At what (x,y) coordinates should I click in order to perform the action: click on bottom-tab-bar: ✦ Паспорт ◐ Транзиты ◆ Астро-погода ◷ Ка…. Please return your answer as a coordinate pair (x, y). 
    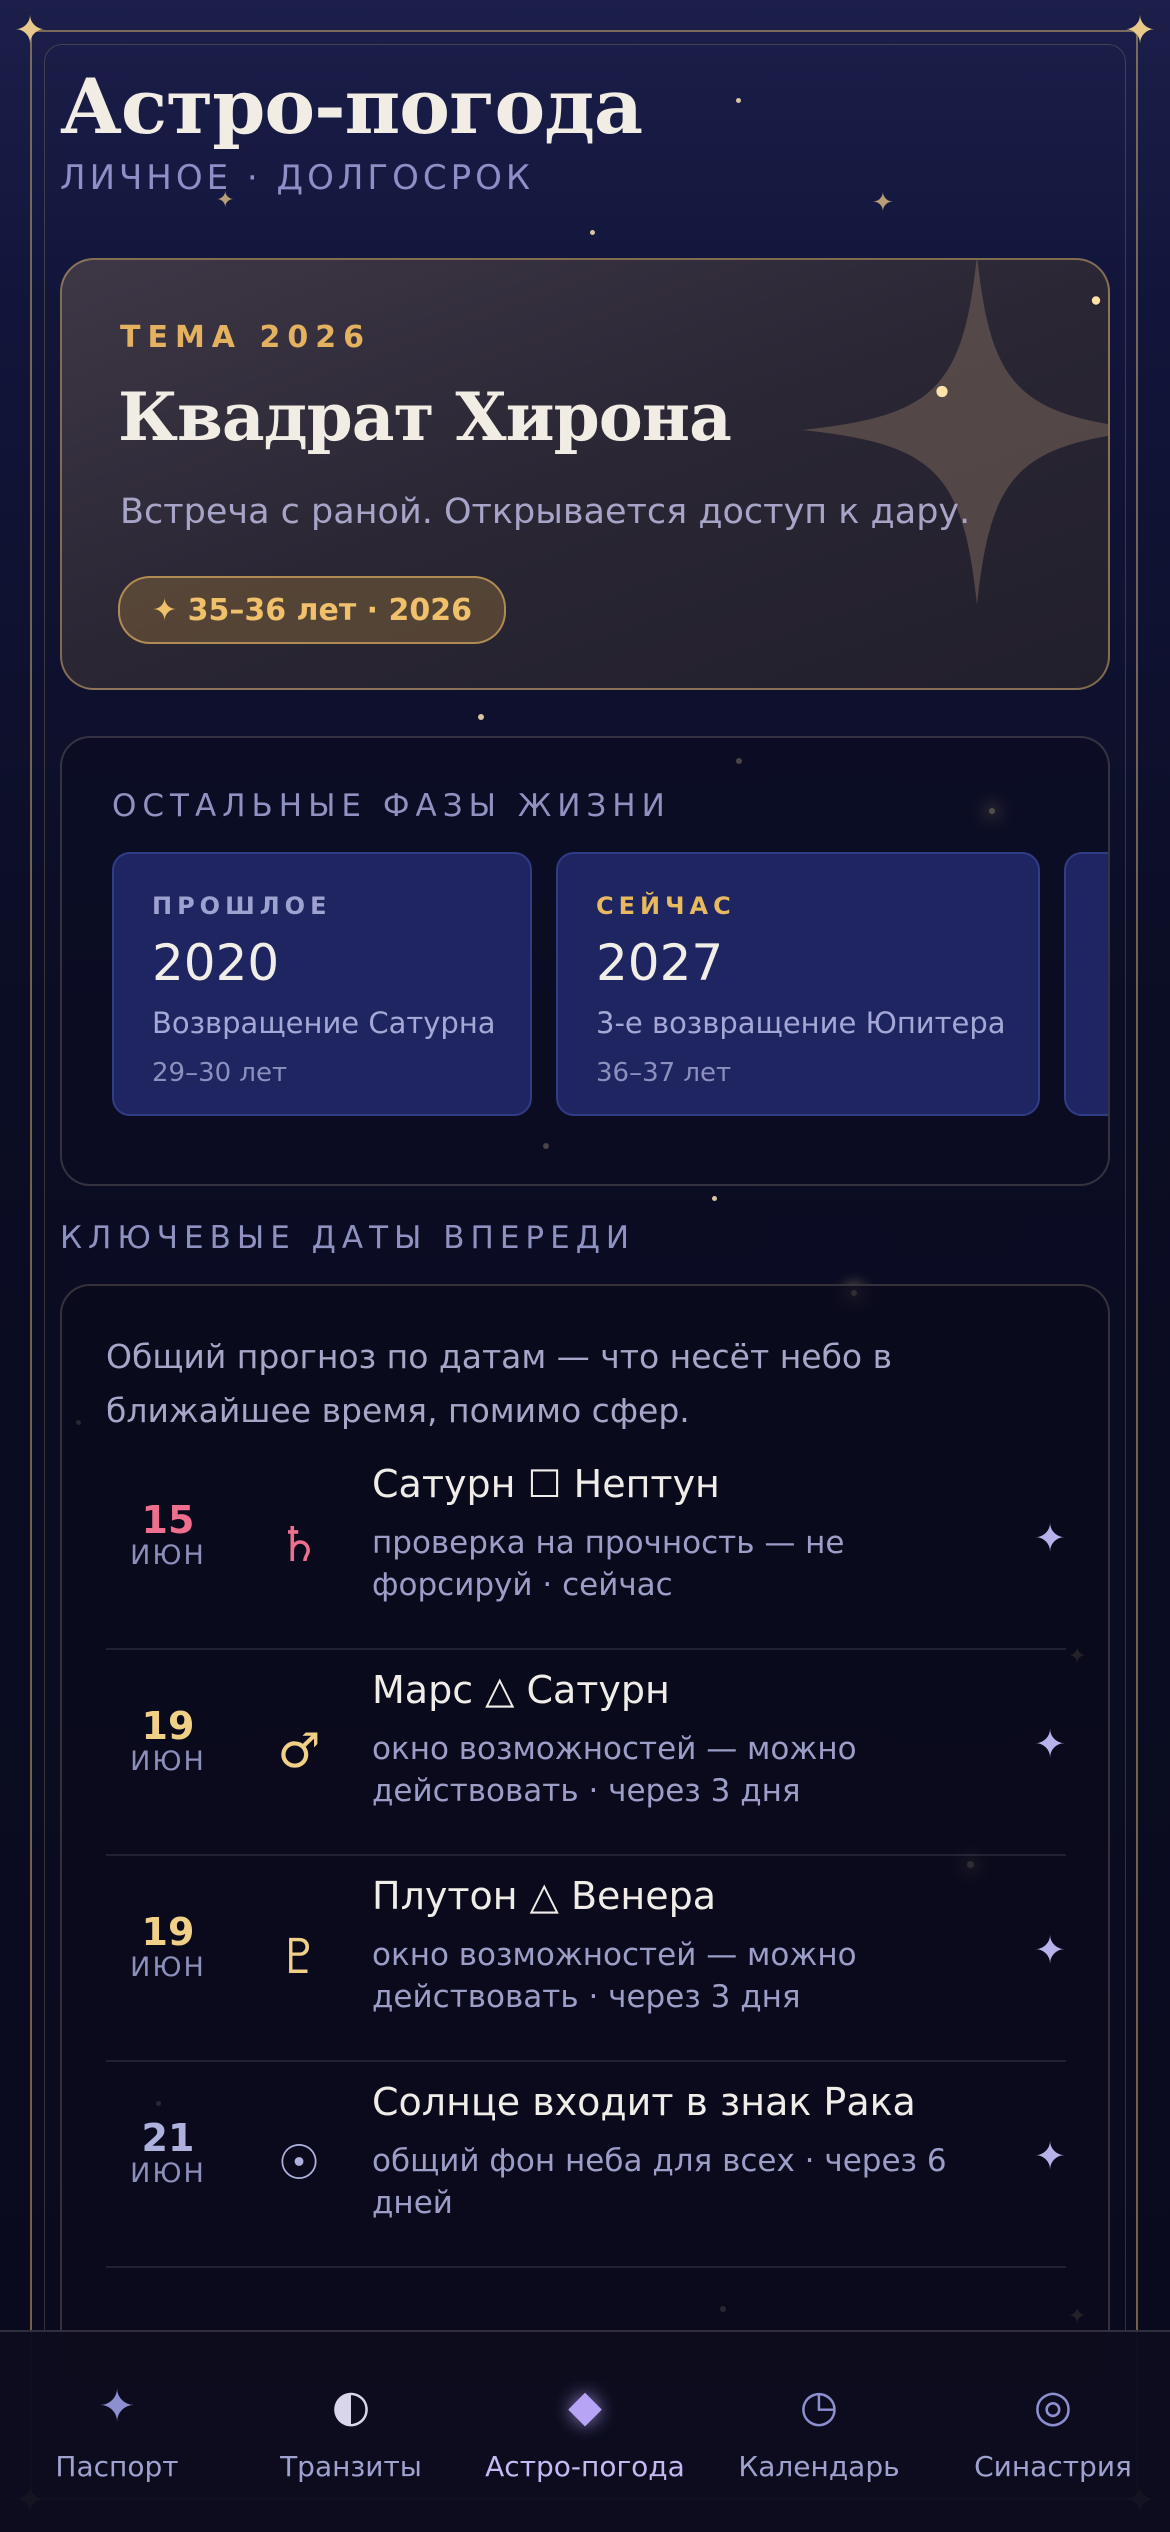
    Looking at the image, I should click on (585, 2431).